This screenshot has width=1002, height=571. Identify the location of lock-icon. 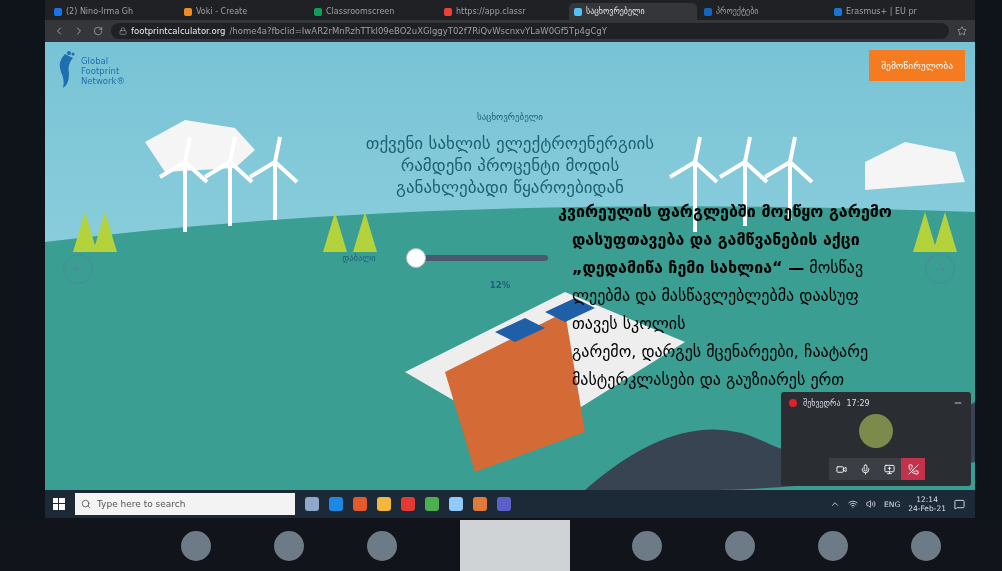
(123, 31).